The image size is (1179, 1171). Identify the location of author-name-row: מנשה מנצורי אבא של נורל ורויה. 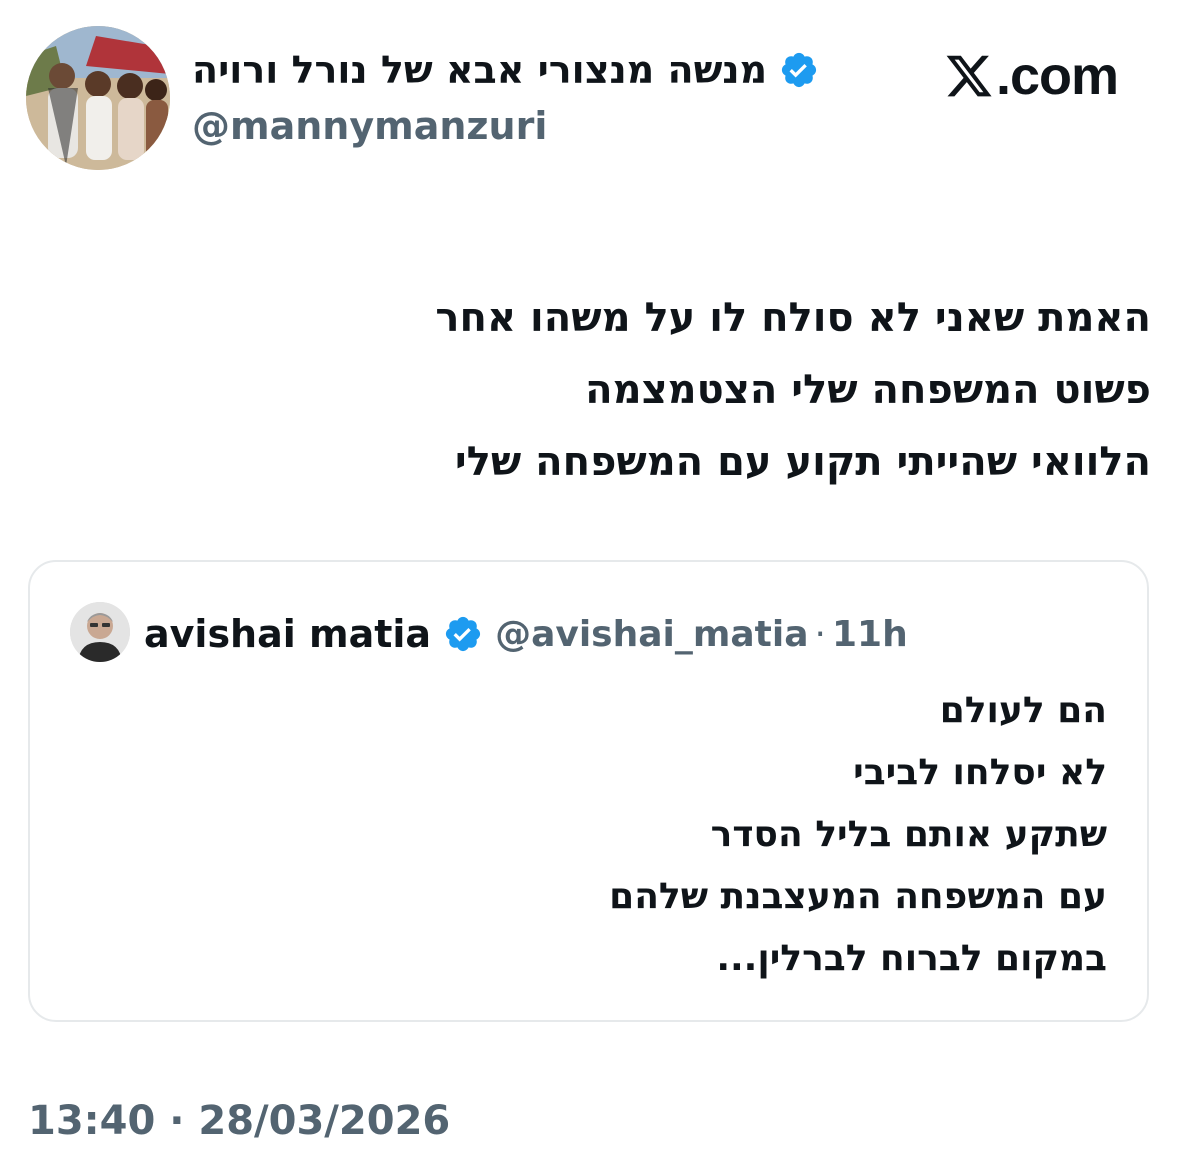
(505, 70).